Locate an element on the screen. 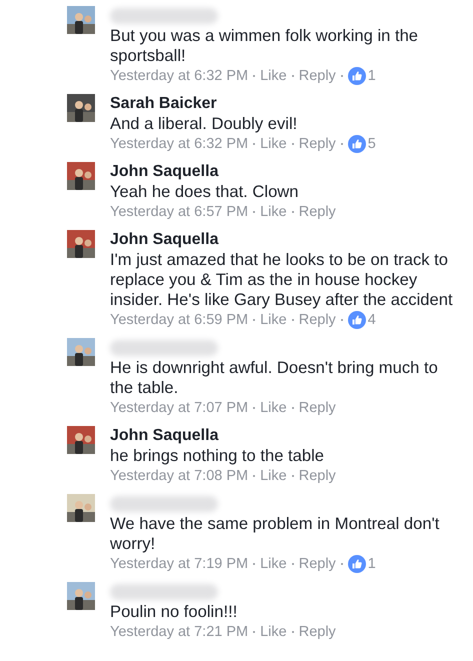 This screenshot has height=661, width=473. reaction-count: 4 is located at coordinates (372, 320).